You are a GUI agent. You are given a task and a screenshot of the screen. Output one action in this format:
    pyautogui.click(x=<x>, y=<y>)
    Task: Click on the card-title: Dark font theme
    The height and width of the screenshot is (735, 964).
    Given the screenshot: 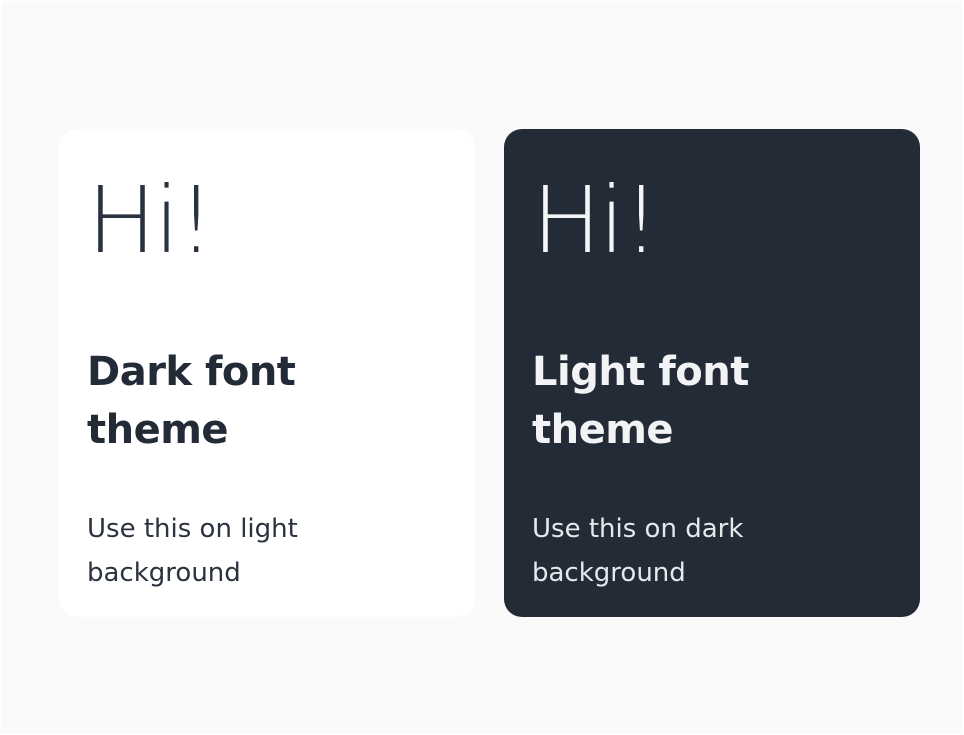 What is the action you would take?
    pyautogui.click(x=191, y=401)
    